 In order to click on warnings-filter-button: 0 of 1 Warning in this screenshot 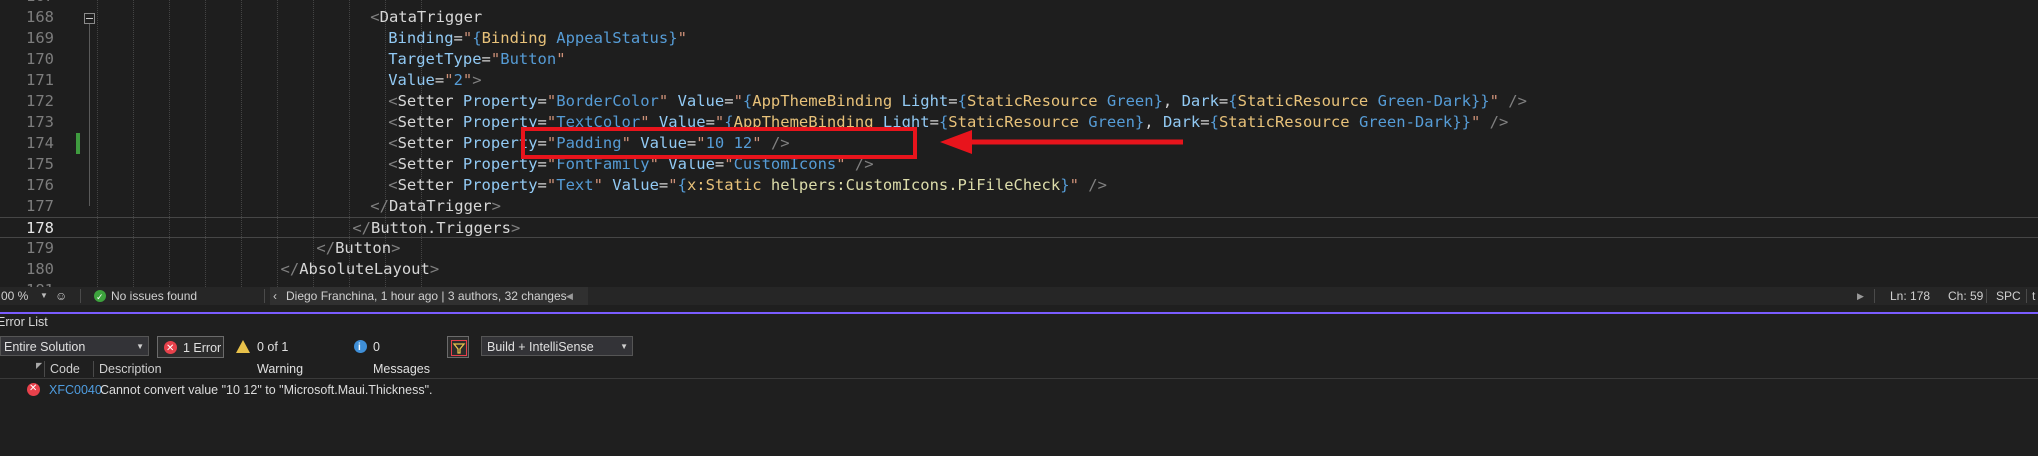, I will do `click(286, 356)`.